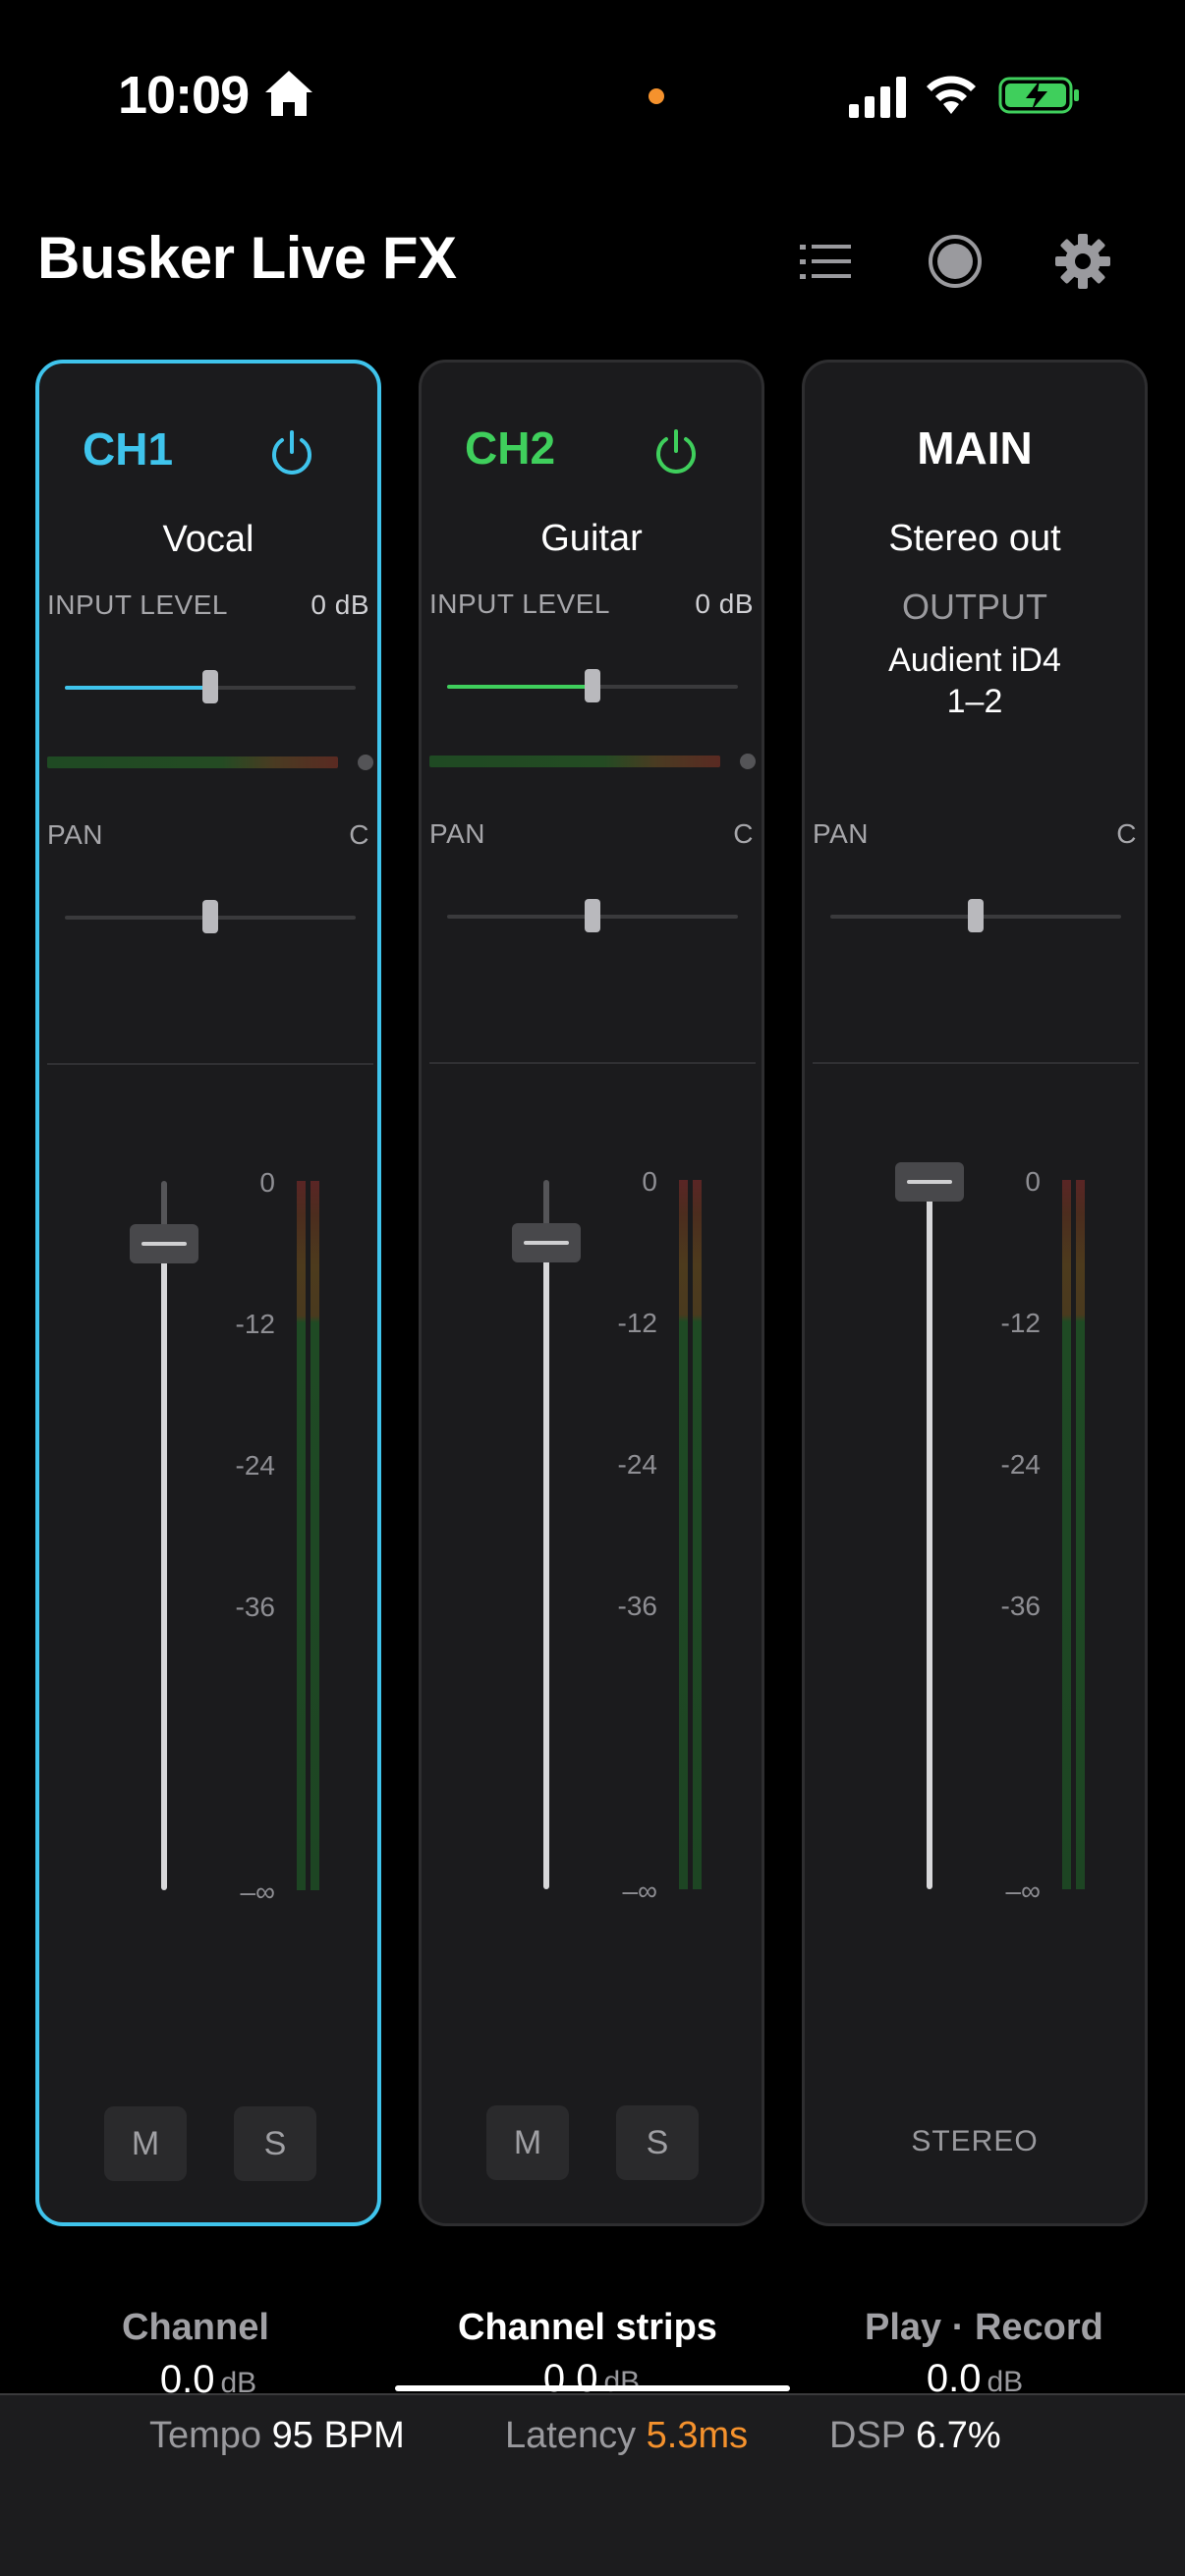 The width and height of the screenshot is (1185, 2576). Describe the element at coordinates (656, 96) in the screenshot. I see `recording-indicator-dot` at that location.